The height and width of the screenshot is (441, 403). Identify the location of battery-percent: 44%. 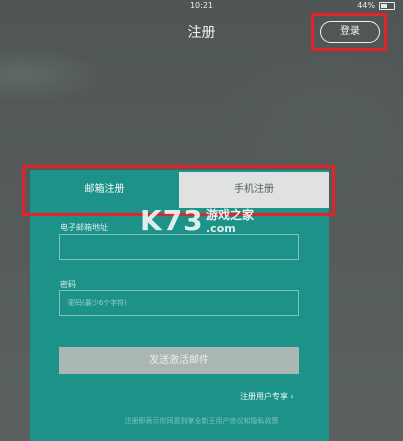
(366, 5).